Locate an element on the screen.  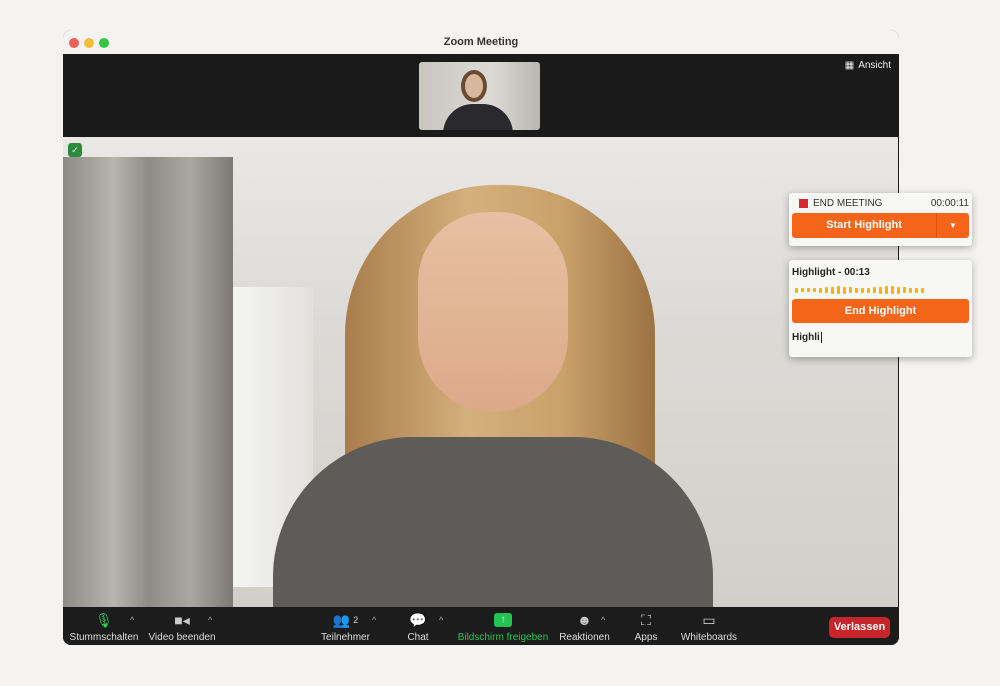
leave-button: Verlassen is located at coordinates (859, 627).